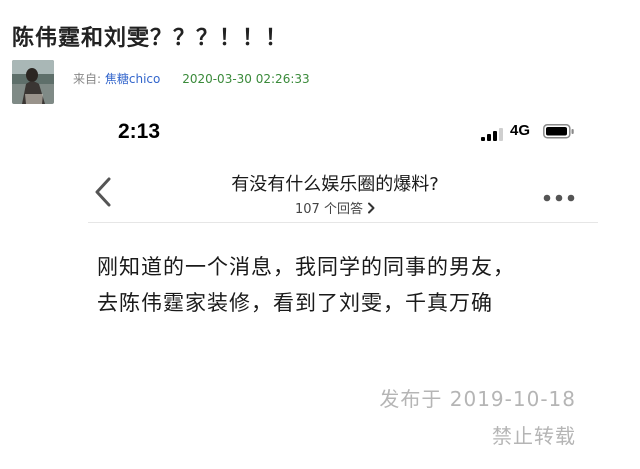  I want to click on answer-count: 107 个回答, so click(335, 208).